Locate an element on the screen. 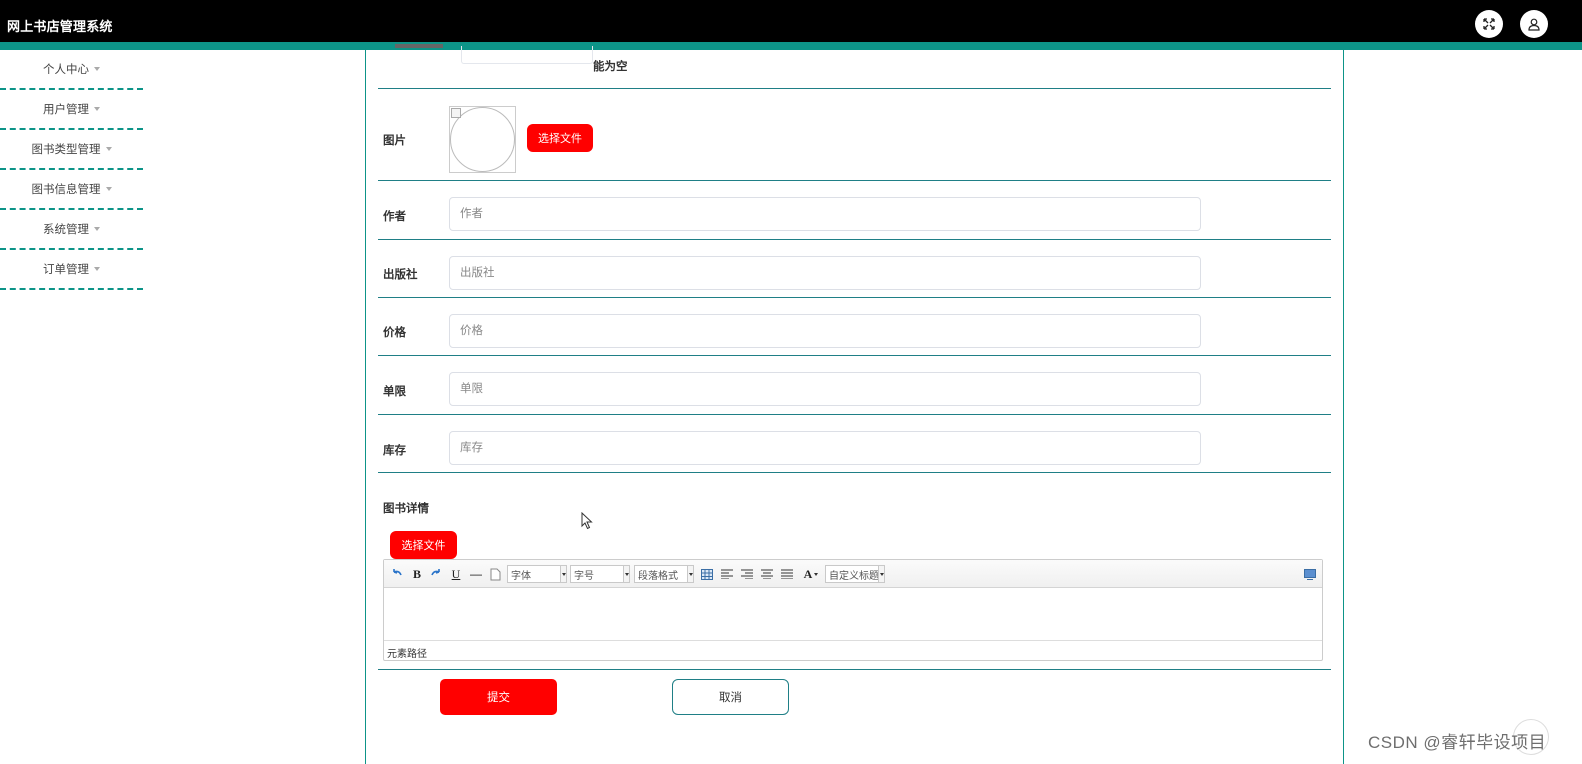 The image size is (1582, 764). sidebar: 个人中心 用户管理 图书类型管理 图书信息管理 系统管理 订单管理 is located at coordinates (71, 170).